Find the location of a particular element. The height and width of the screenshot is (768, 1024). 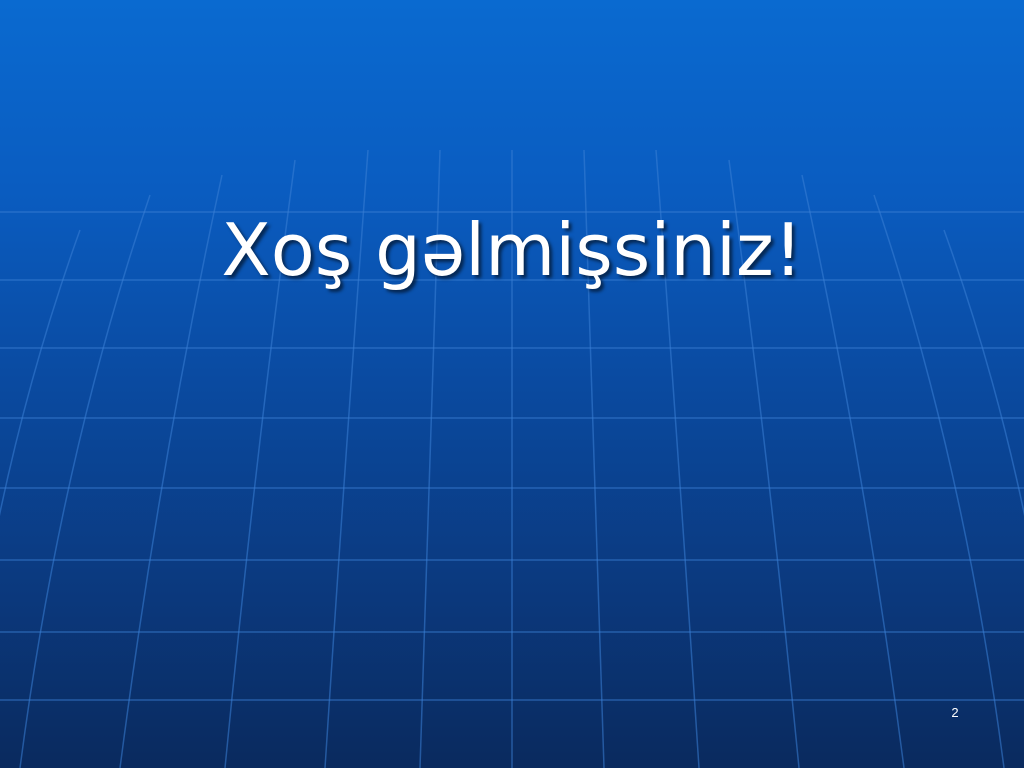

slide-title: Xoş gəlmişsiniz! is located at coordinates (512, 250).